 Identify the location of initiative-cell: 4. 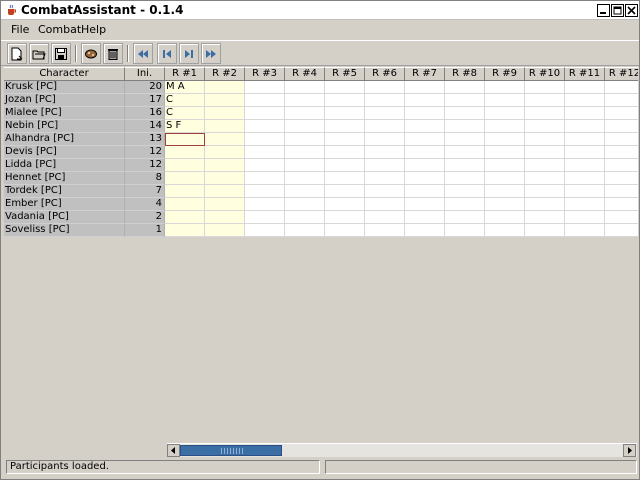
(145, 204).